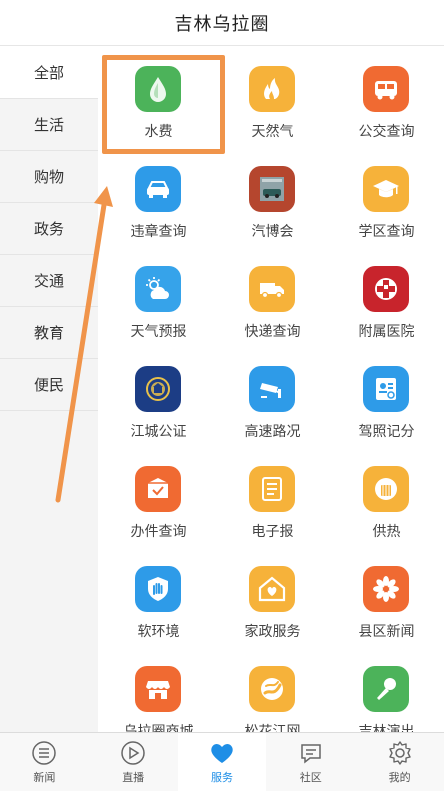 This screenshot has width=444, height=791. I want to click on service-auto-show: 汽博会, so click(272, 197).